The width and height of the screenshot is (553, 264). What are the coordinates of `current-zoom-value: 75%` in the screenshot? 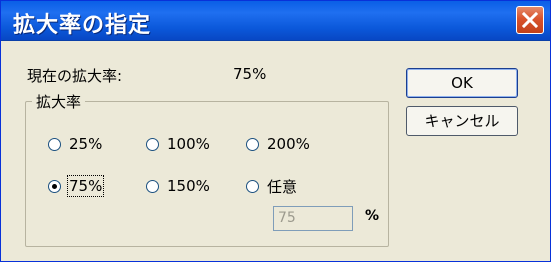 It's located at (250, 74).